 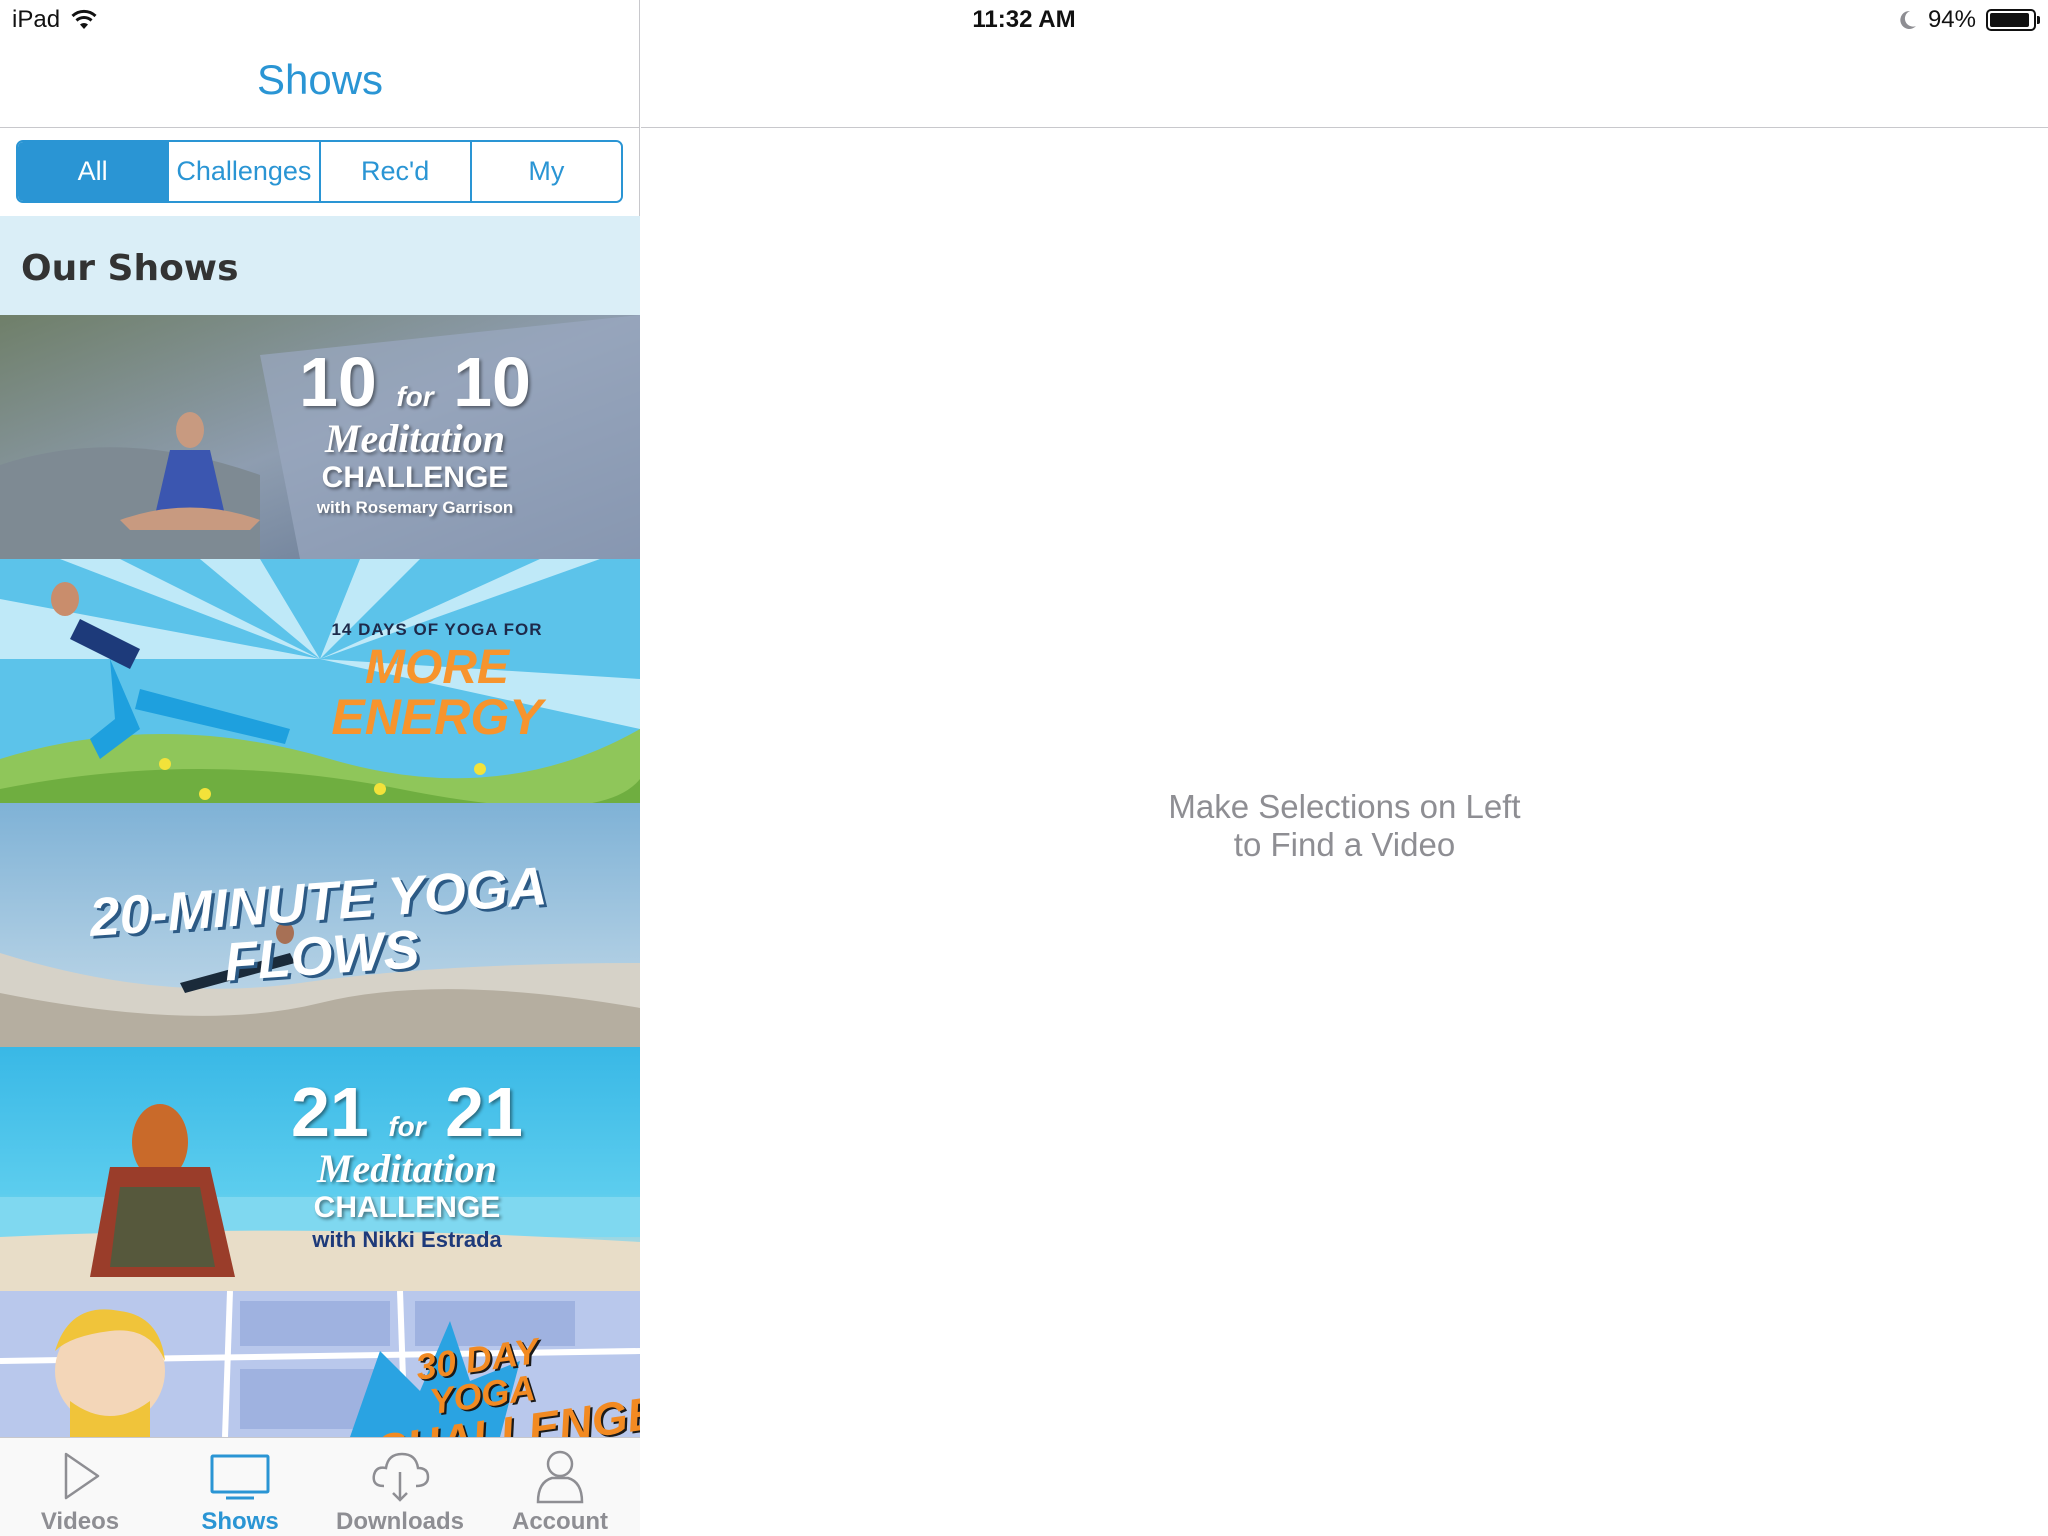 What do you see at coordinates (560, 1477) in the screenshot?
I see `person-icon` at bounding box center [560, 1477].